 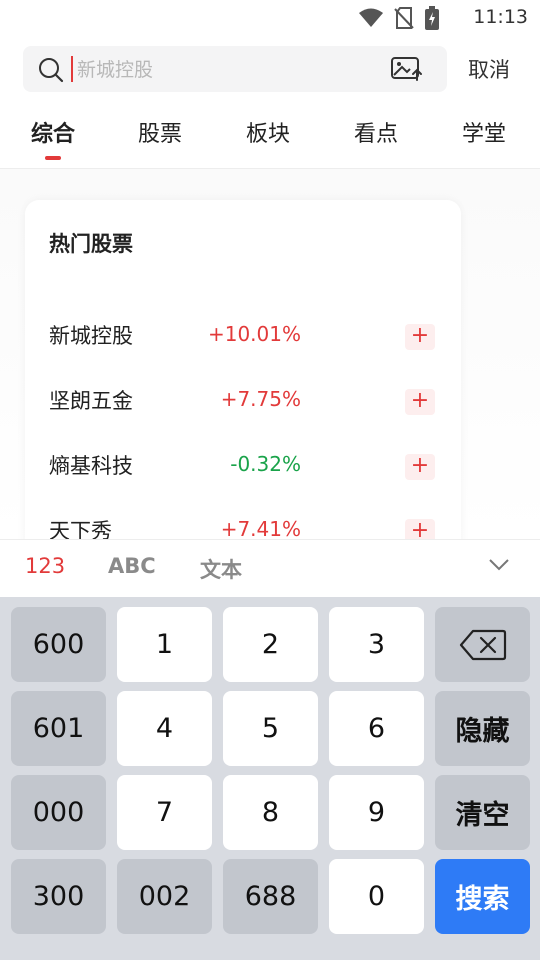 I want to click on stock-change: +7.41%, so click(x=260, y=529).